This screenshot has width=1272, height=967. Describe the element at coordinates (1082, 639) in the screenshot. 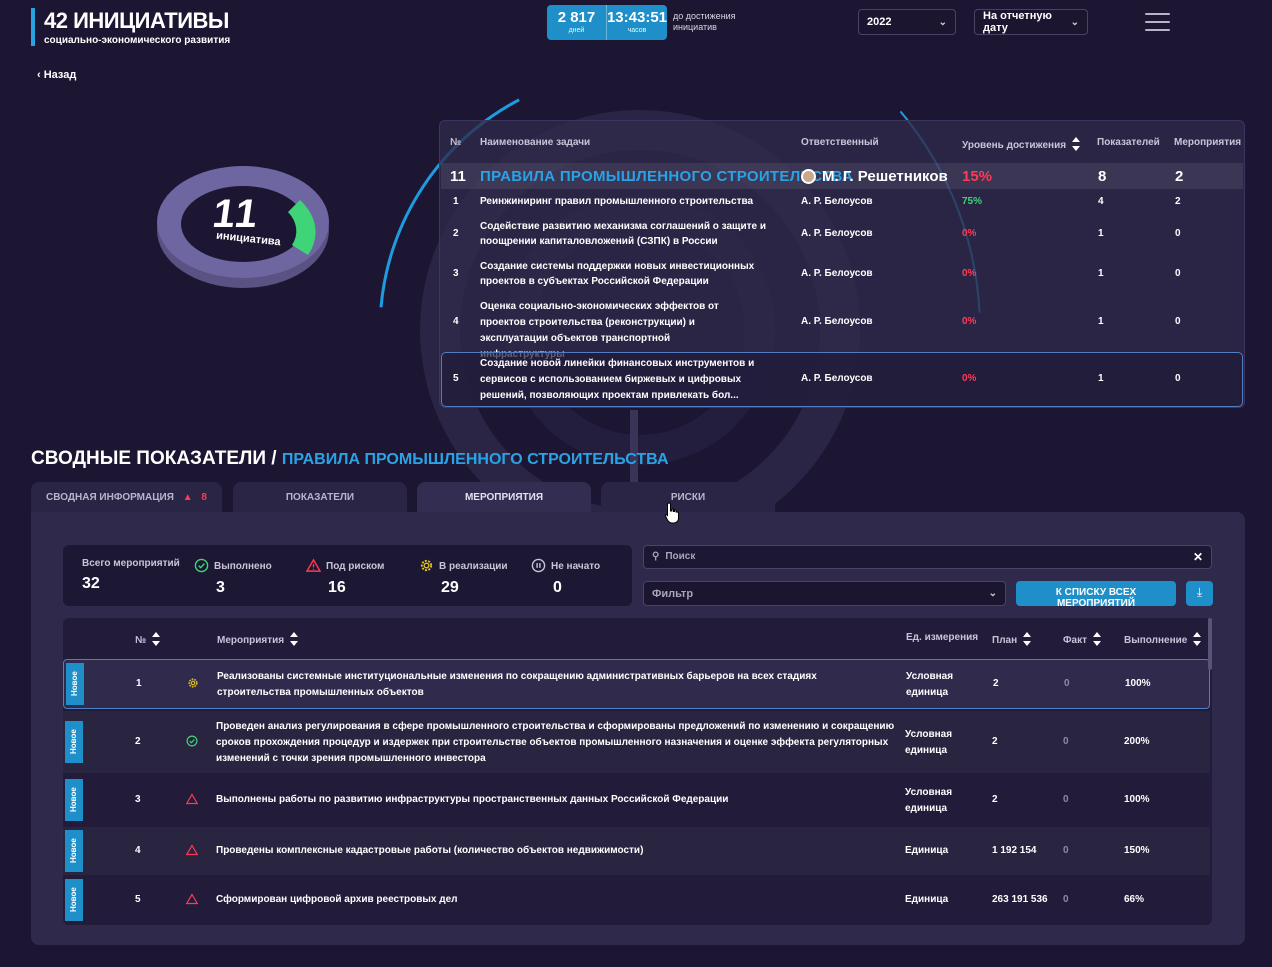

I see `col-fact: Факт` at that location.